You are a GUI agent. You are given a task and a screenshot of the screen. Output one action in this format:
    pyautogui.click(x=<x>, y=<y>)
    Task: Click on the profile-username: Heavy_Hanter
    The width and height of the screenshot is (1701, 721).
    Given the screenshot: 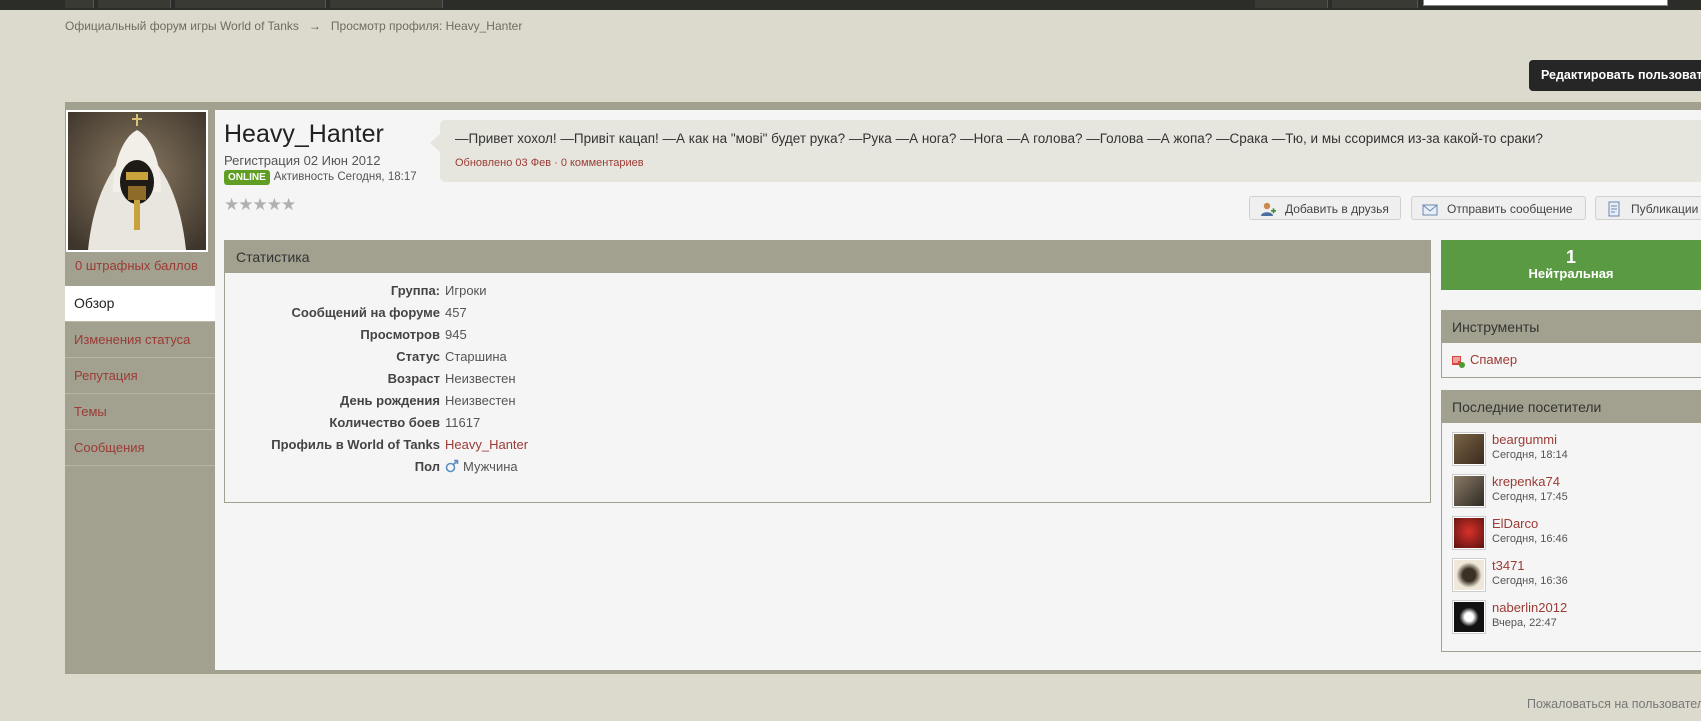 What is the action you would take?
    pyautogui.click(x=304, y=134)
    